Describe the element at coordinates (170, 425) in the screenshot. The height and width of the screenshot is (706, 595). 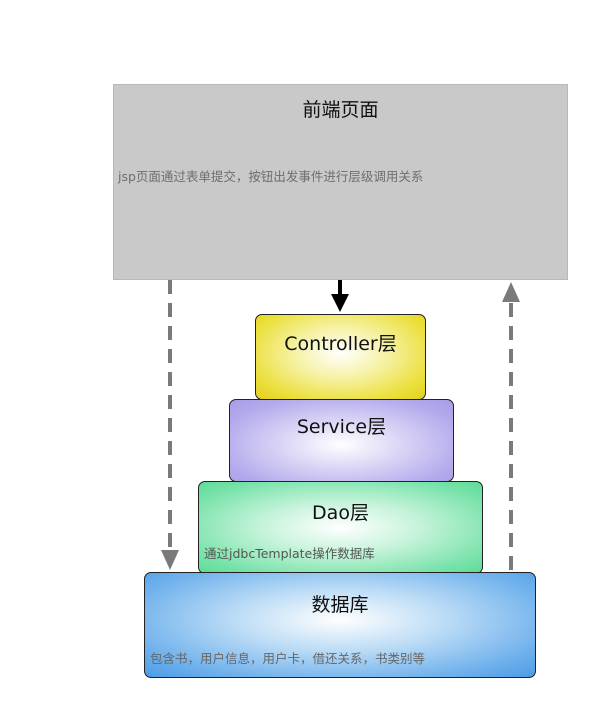
I see `frontend-to-database-dashed-arrow` at that location.